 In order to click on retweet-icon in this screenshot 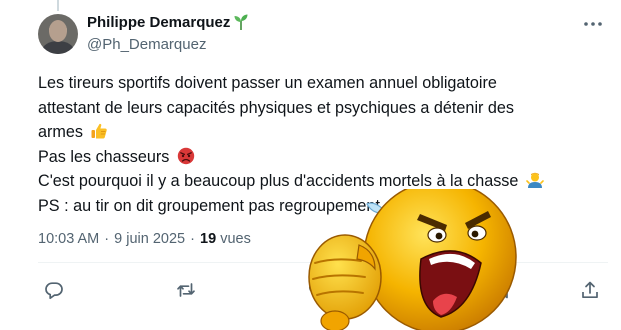, I will do `click(186, 290)`.